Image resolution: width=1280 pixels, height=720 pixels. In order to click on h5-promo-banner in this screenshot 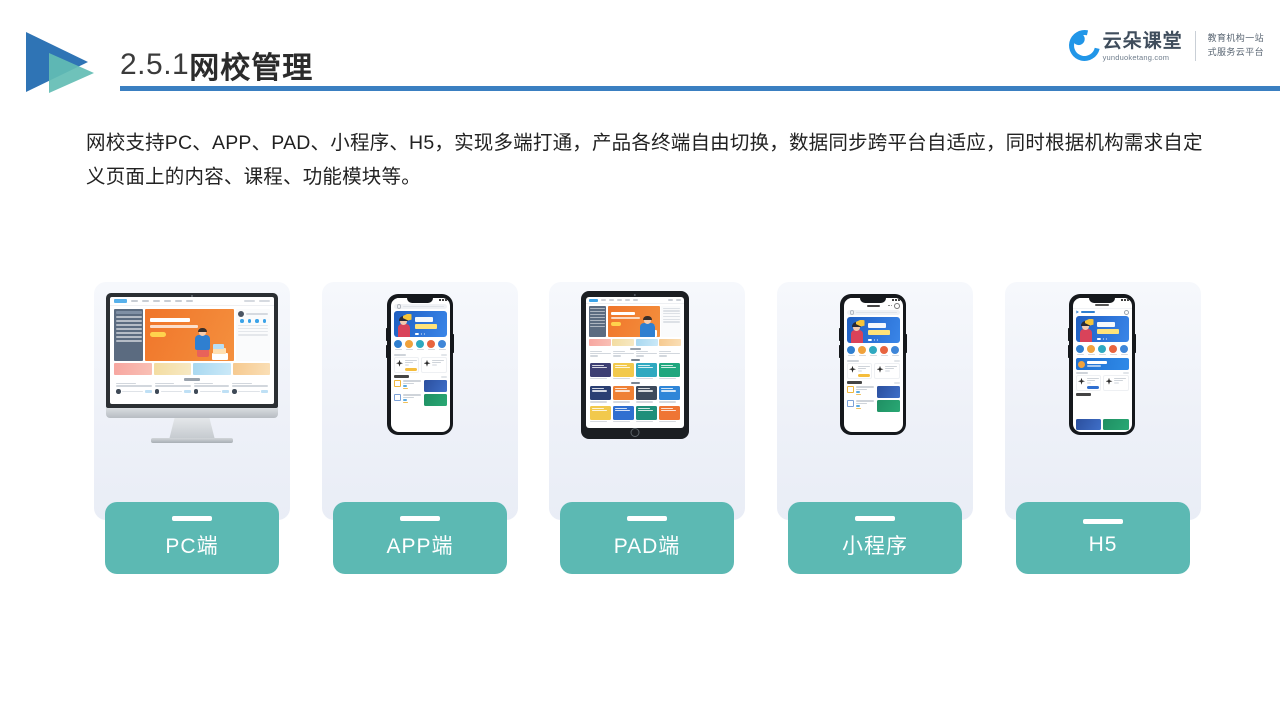, I will do `click(1102, 364)`.